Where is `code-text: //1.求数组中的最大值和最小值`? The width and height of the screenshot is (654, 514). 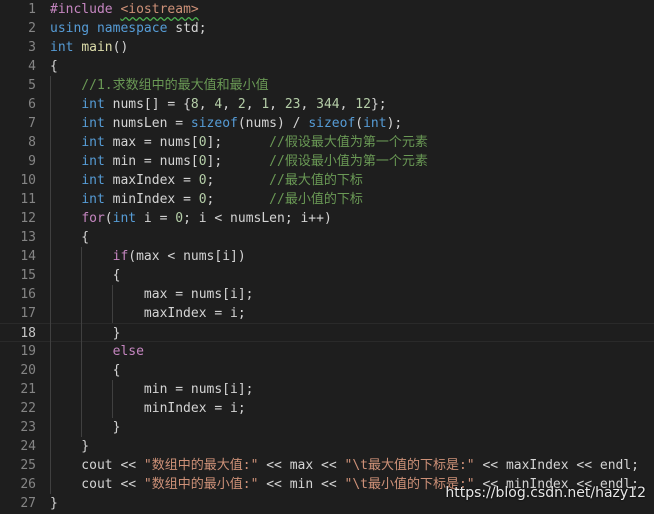 code-text: //1.求数组中的最大值和最小值 is located at coordinates (159, 85).